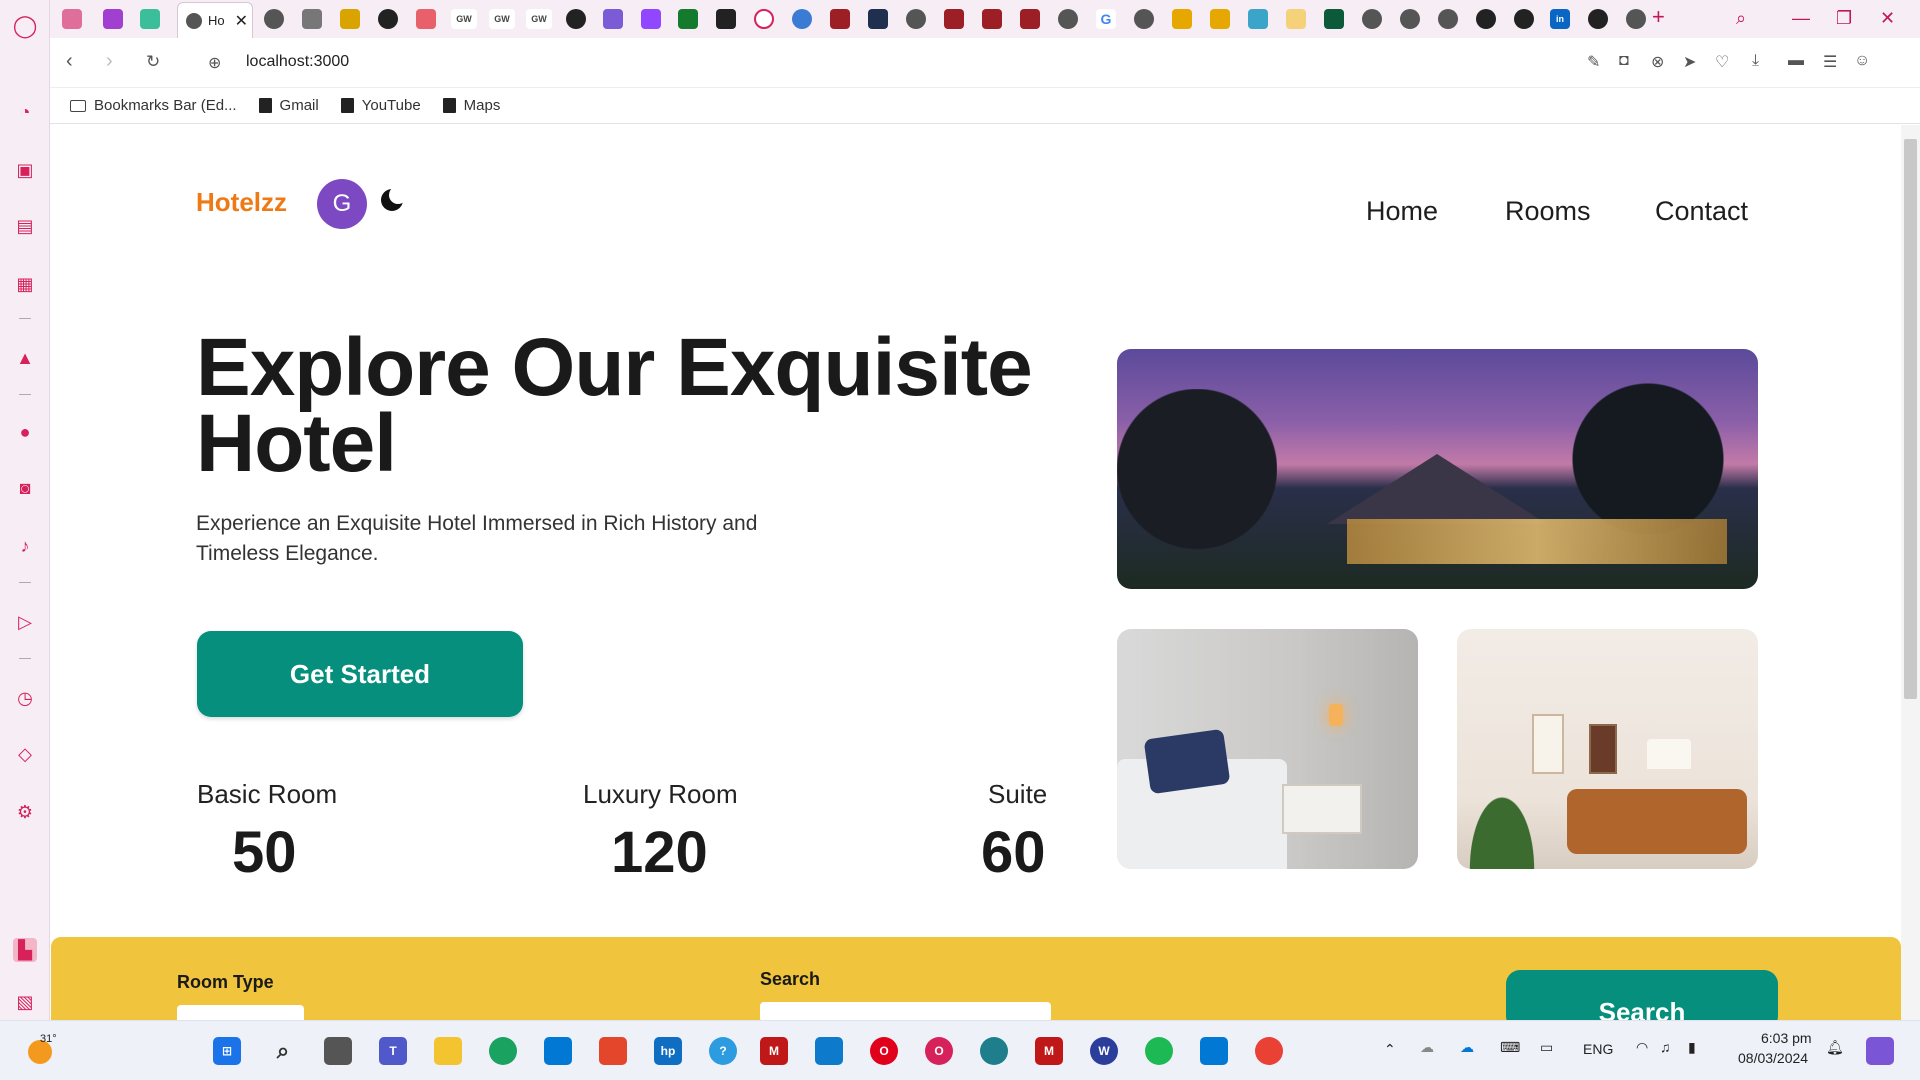 This screenshot has width=1920, height=1080. What do you see at coordinates (1887, 18) in the screenshot?
I see `close-window-icon: ✕` at bounding box center [1887, 18].